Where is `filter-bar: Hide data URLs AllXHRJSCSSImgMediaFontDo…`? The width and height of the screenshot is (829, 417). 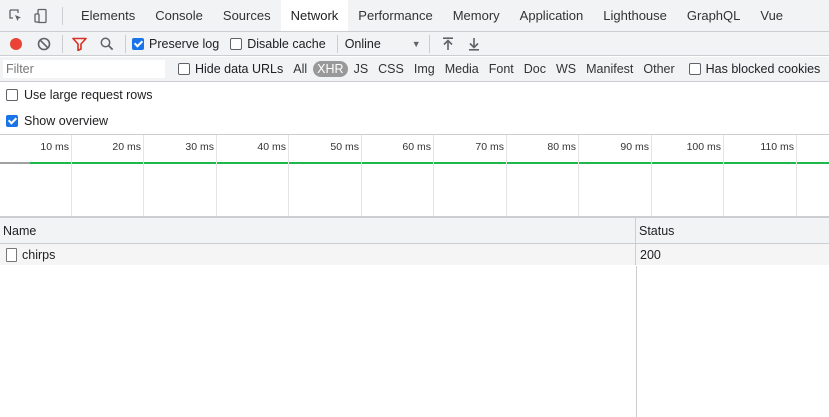 filter-bar: Hide data URLs AllXHRJSCSSImgMediaFontDo… is located at coordinates (414, 69).